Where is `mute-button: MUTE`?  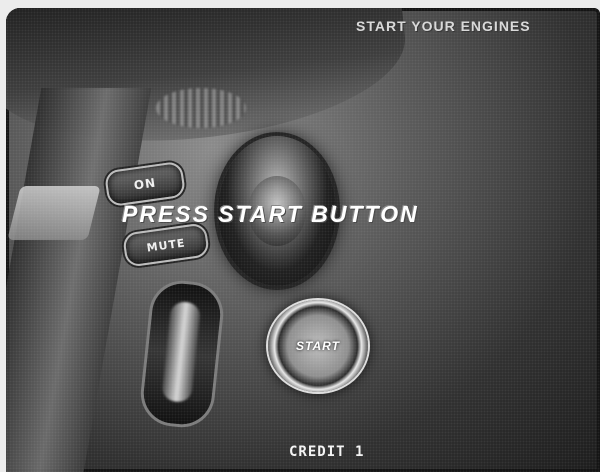 mute-button: MUTE is located at coordinates (166, 245).